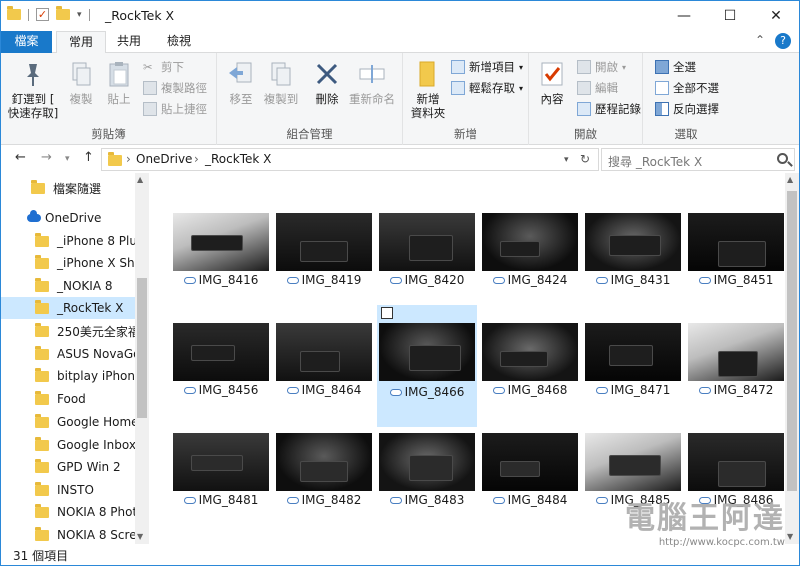  What do you see at coordinates (79, 15) in the screenshot?
I see `customize-toolbar-icon: ▾` at bounding box center [79, 15].